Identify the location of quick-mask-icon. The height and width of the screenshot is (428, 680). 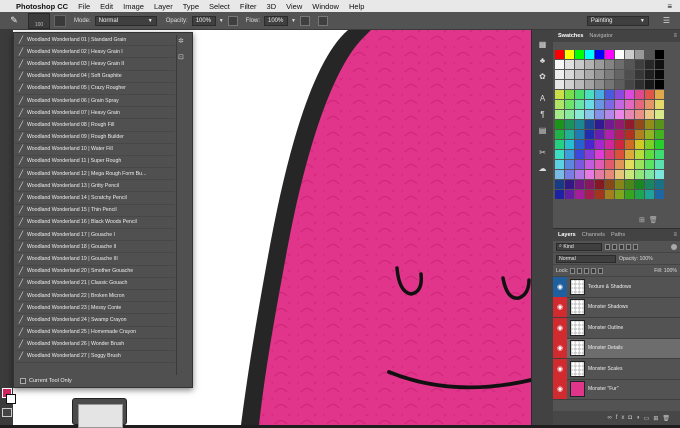
(7, 412).